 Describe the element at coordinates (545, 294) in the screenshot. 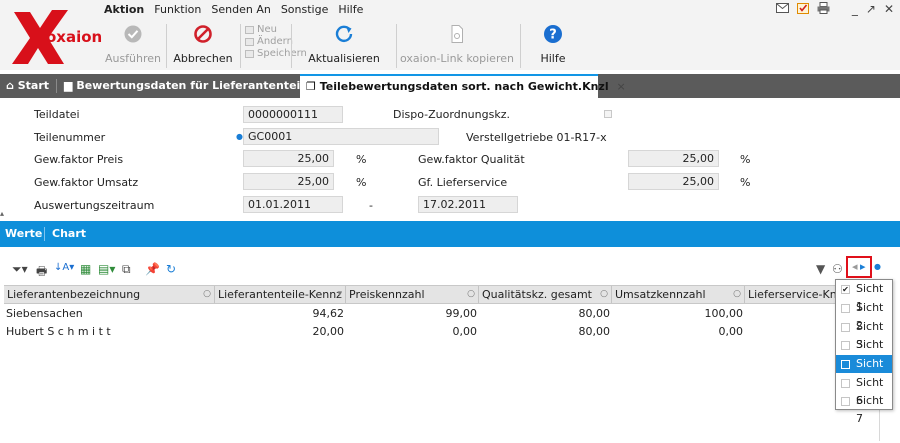

I see `col-header-qualitaet: Qualitätskz. gesamt ○` at that location.